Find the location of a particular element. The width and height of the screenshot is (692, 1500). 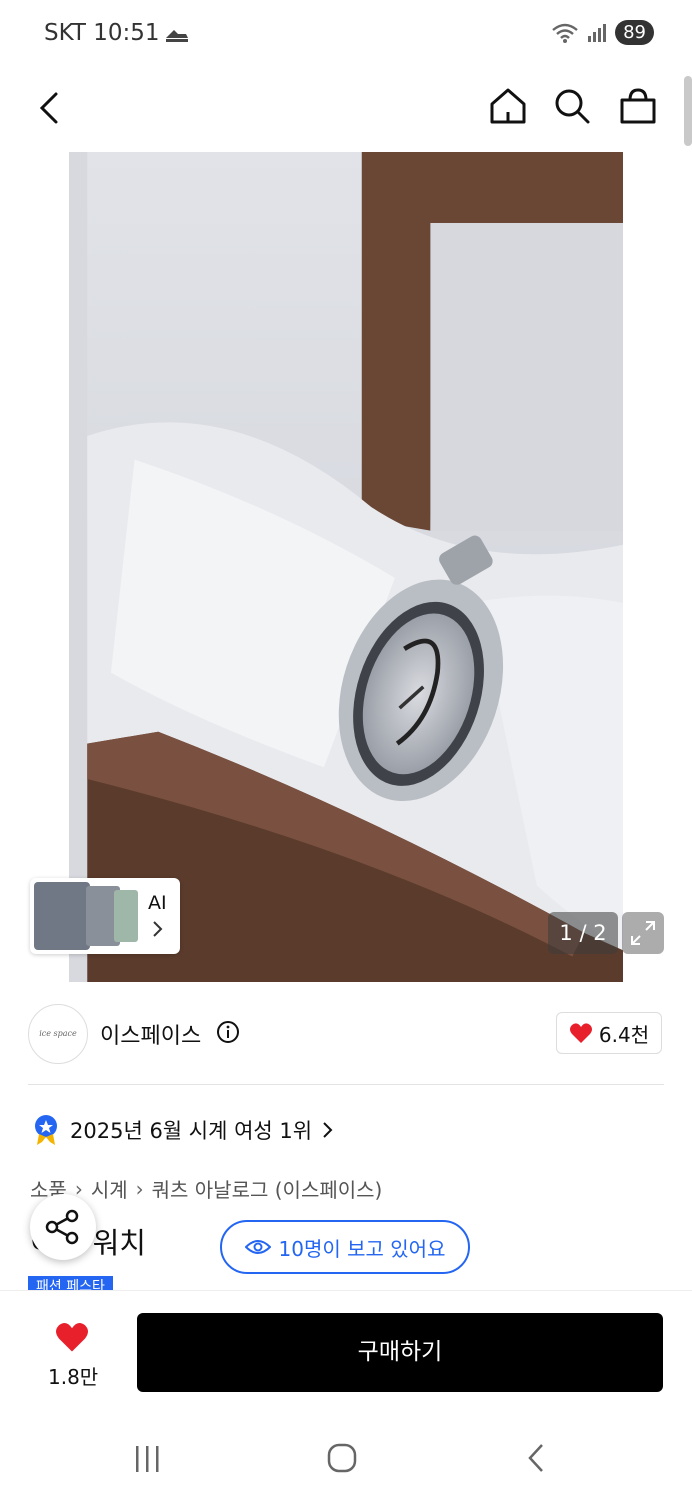

chevron-right-icon: › is located at coordinates (139, 1188).